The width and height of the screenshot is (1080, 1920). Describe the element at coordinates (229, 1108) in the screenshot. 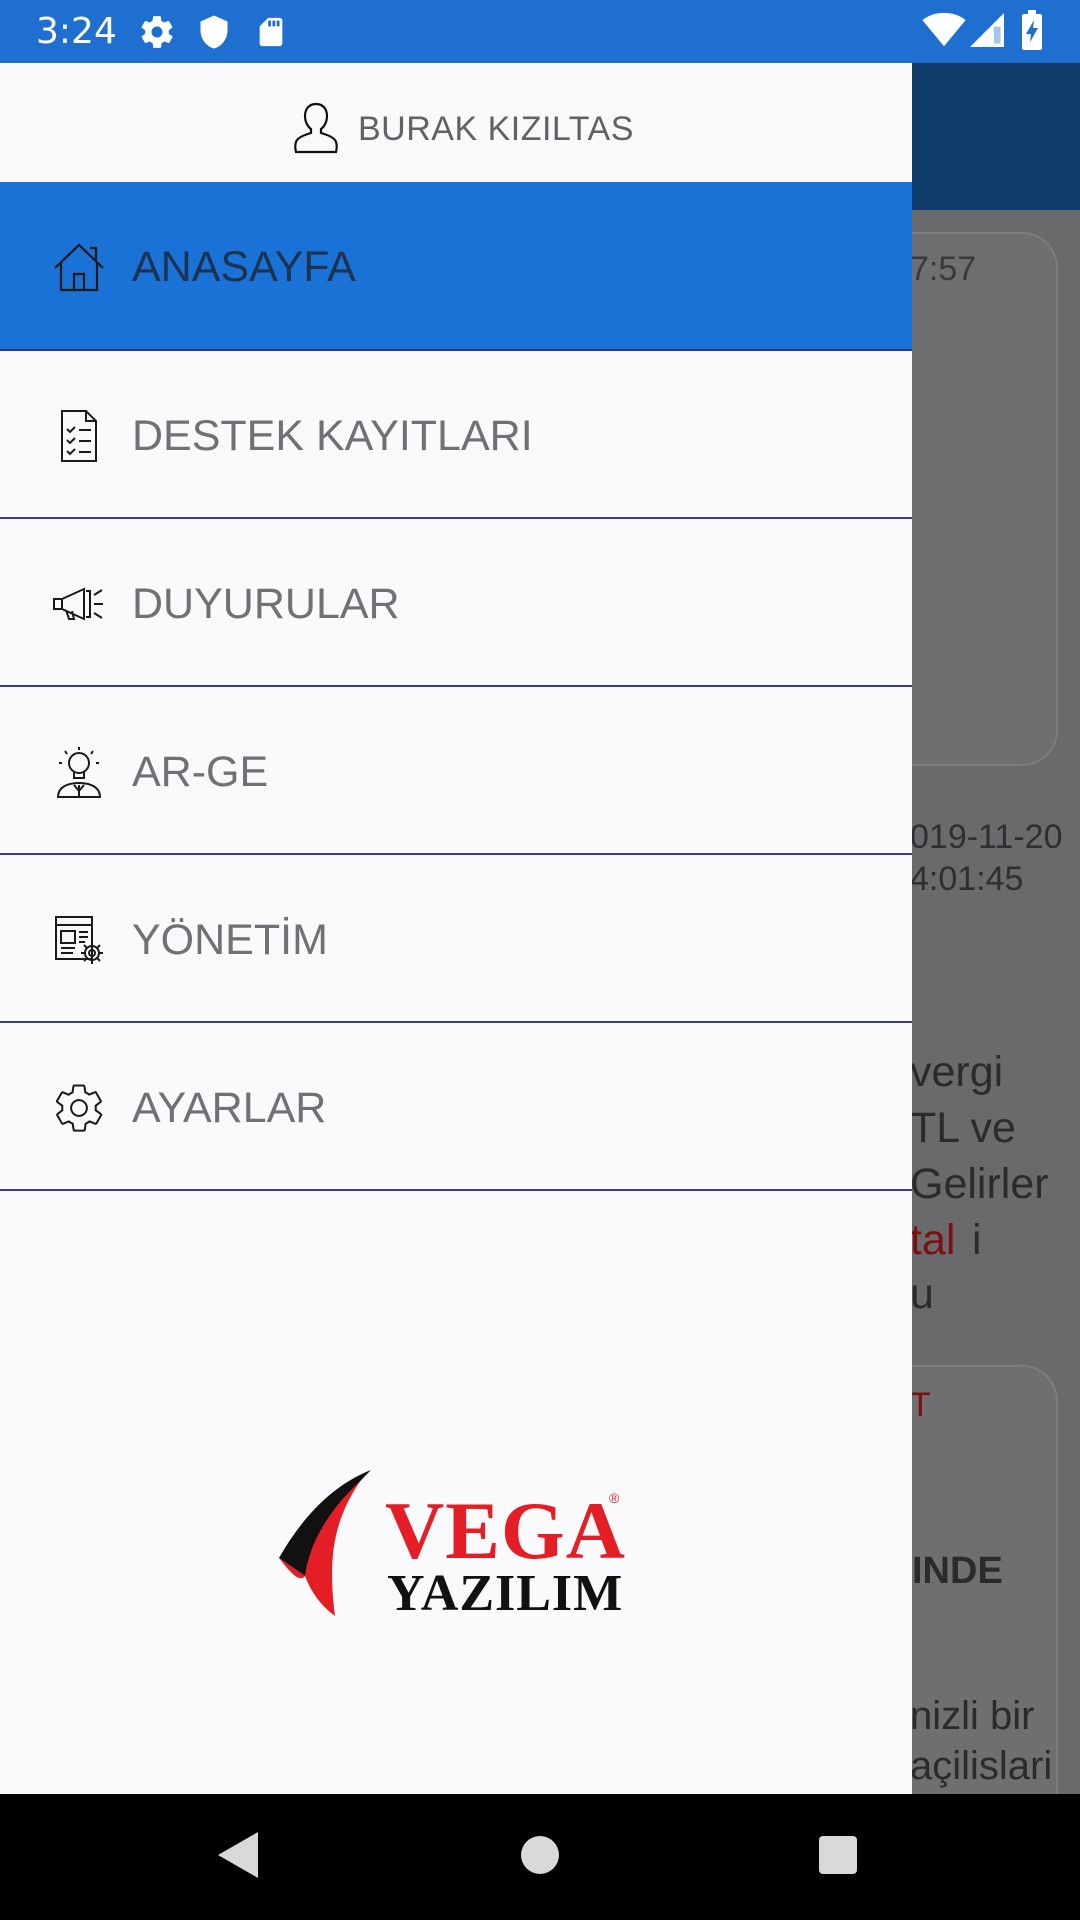

I see `menu-label: AYARLAR` at that location.